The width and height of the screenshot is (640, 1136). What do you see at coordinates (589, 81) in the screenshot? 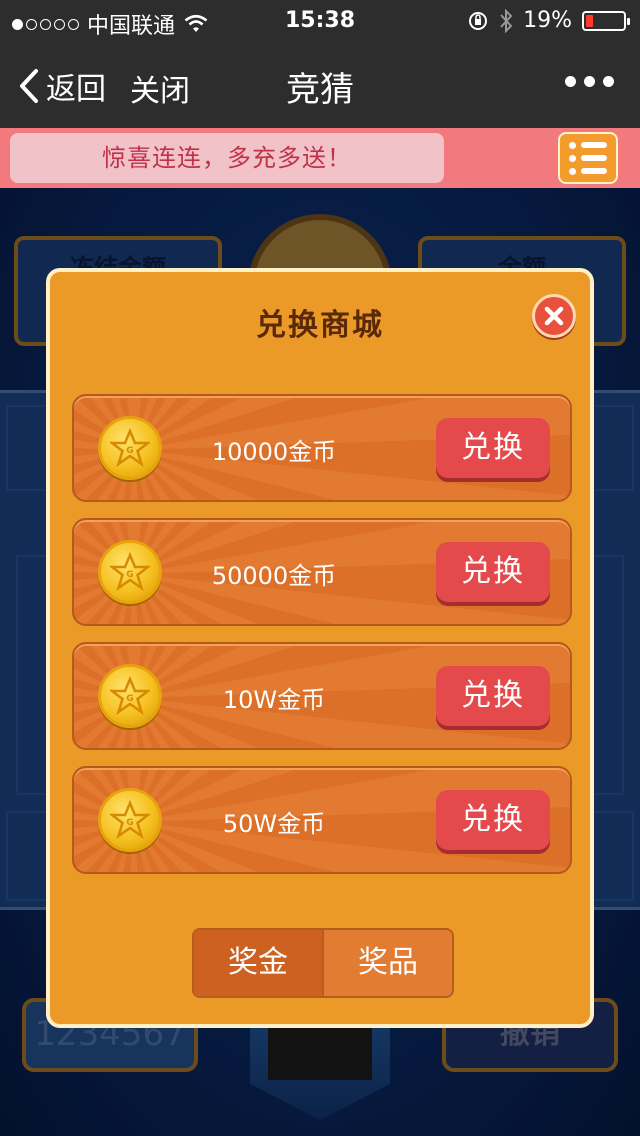
I see `more-options-icon` at bounding box center [589, 81].